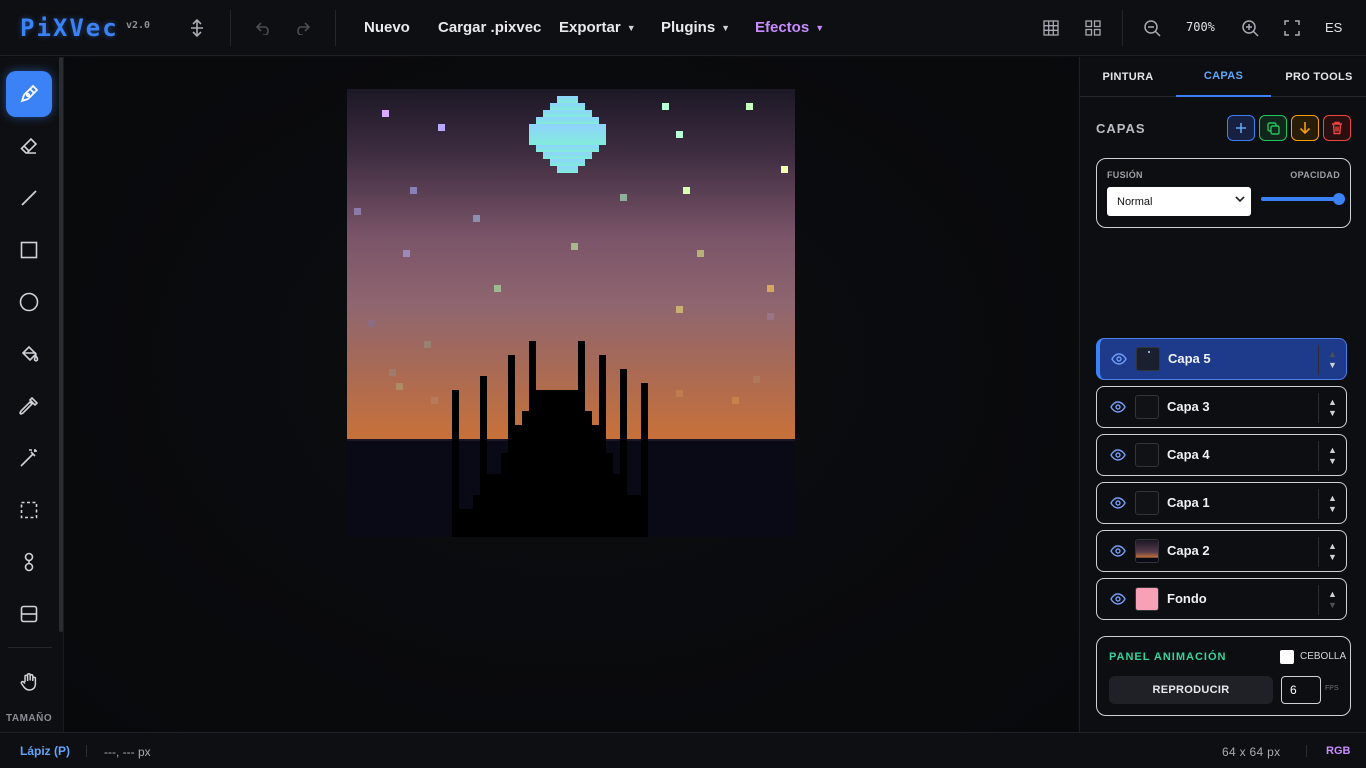  Describe the element at coordinates (138, 25) in the screenshot. I see `app-version: v2.0` at that location.